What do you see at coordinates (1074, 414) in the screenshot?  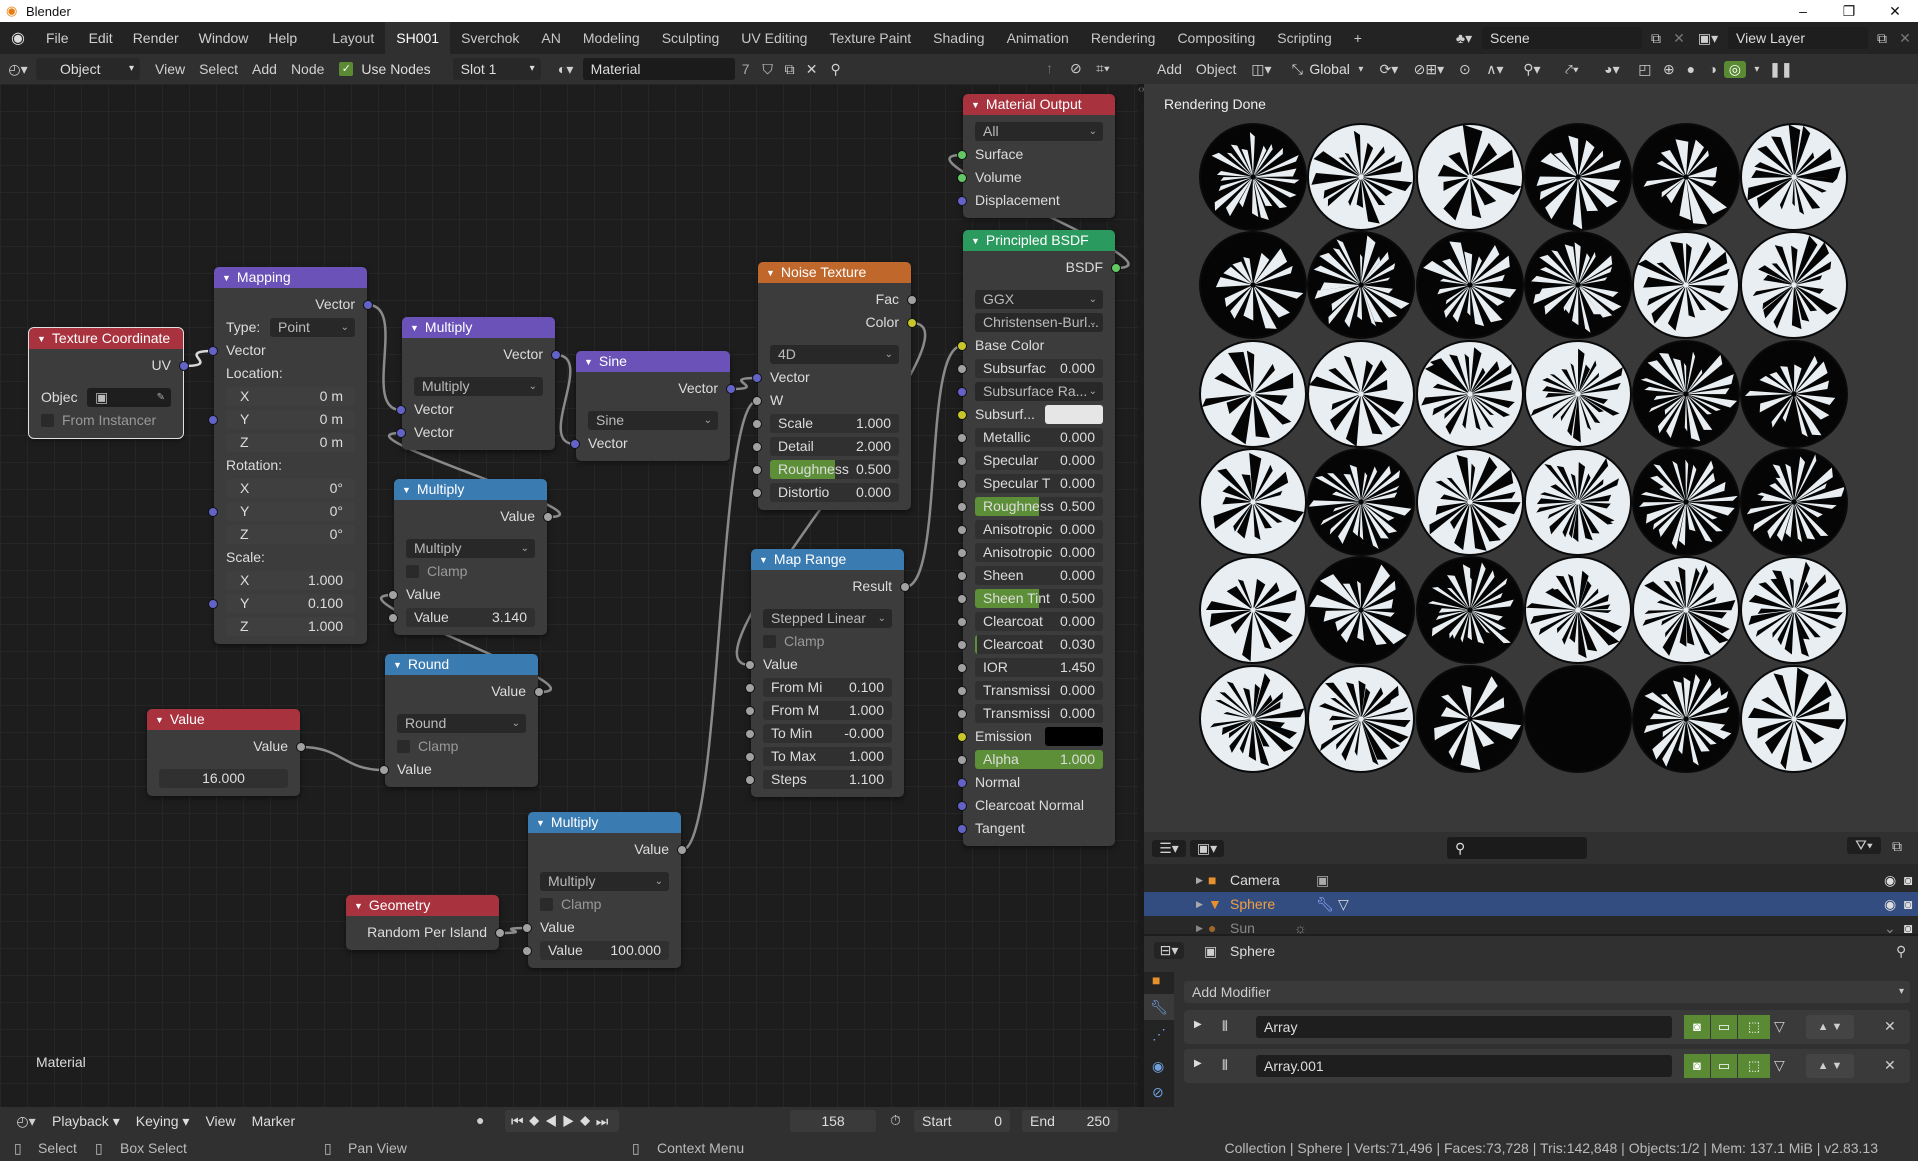 I see `color-swatch` at bounding box center [1074, 414].